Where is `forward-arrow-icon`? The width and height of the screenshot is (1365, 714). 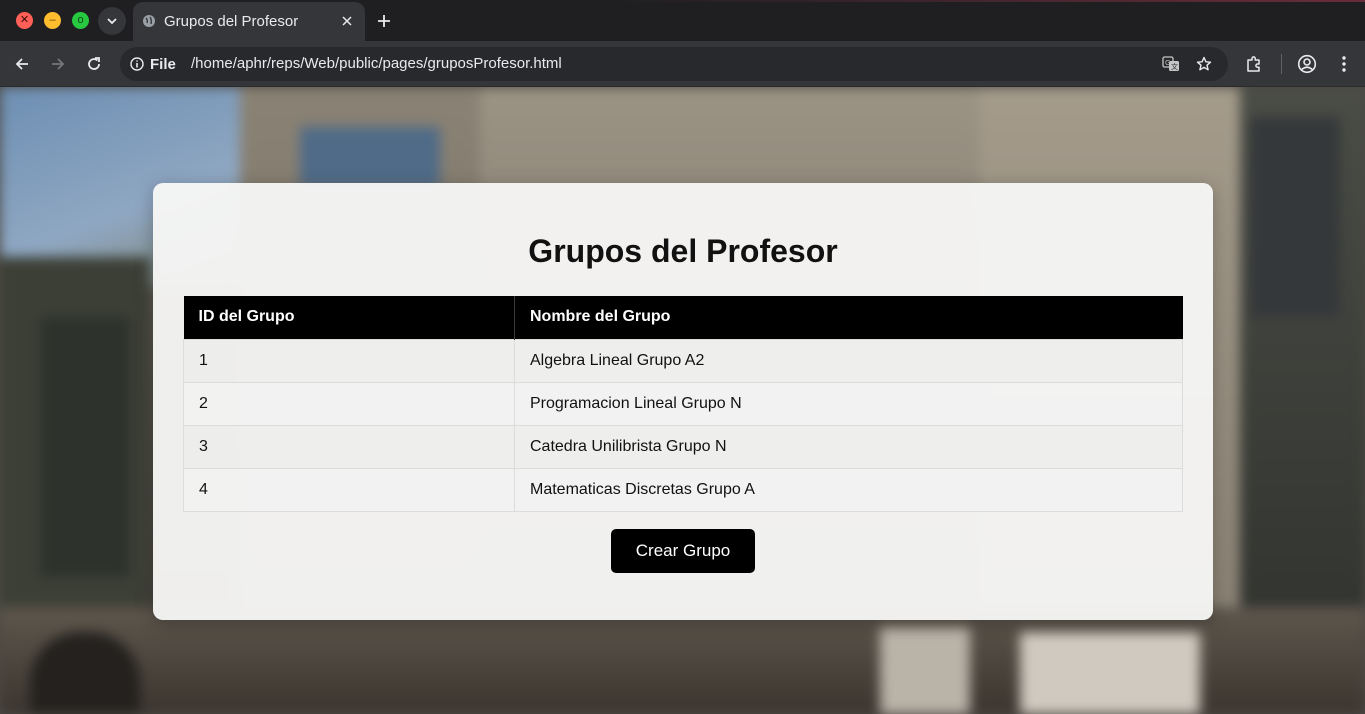 forward-arrow-icon is located at coordinates (58, 64).